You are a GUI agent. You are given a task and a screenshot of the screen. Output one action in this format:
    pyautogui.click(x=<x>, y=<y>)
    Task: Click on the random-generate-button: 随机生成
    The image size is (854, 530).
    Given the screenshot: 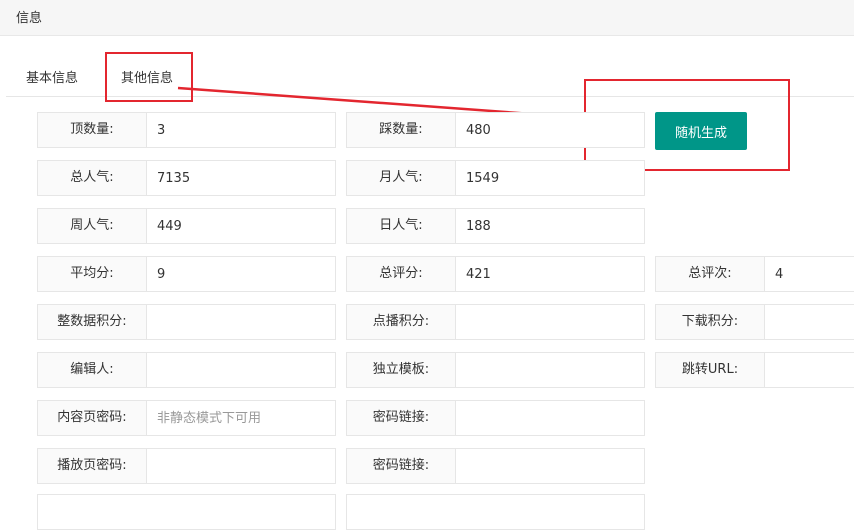 What is the action you would take?
    pyautogui.click(x=701, y=131)
    